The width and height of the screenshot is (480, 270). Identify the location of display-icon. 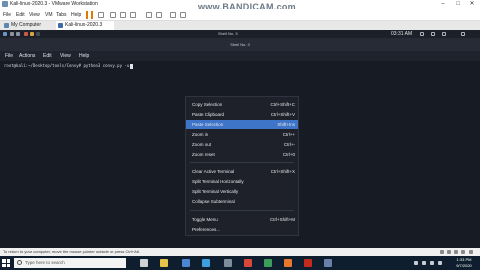
(471, 252).